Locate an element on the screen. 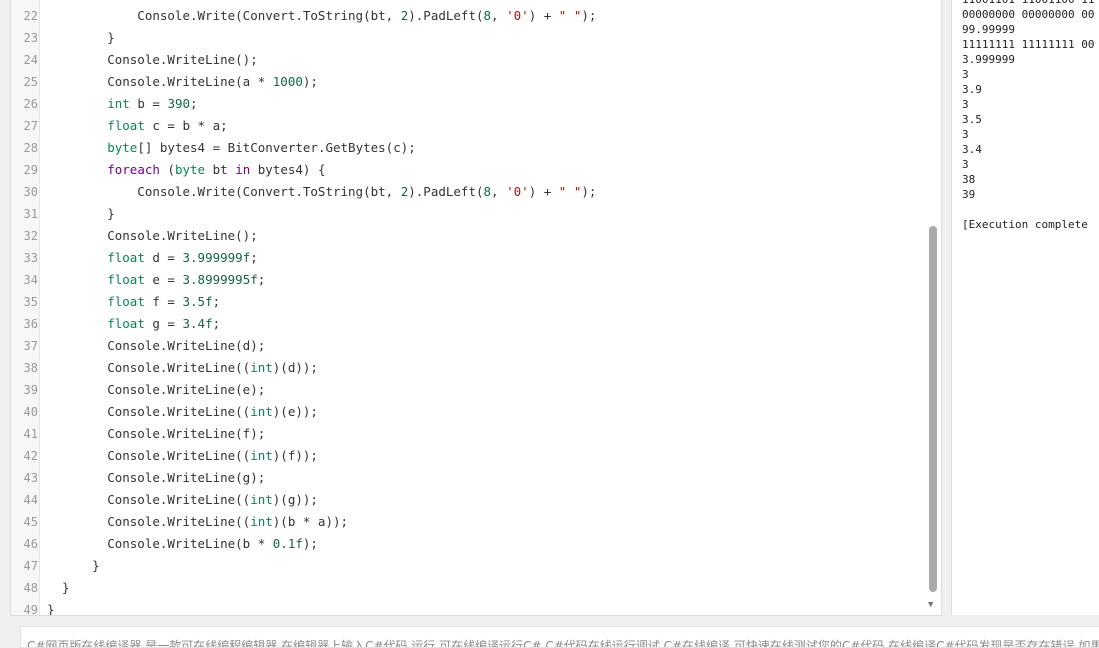 The image size is (1099, 648). code-token: byte is located at coordinates (190, 169).